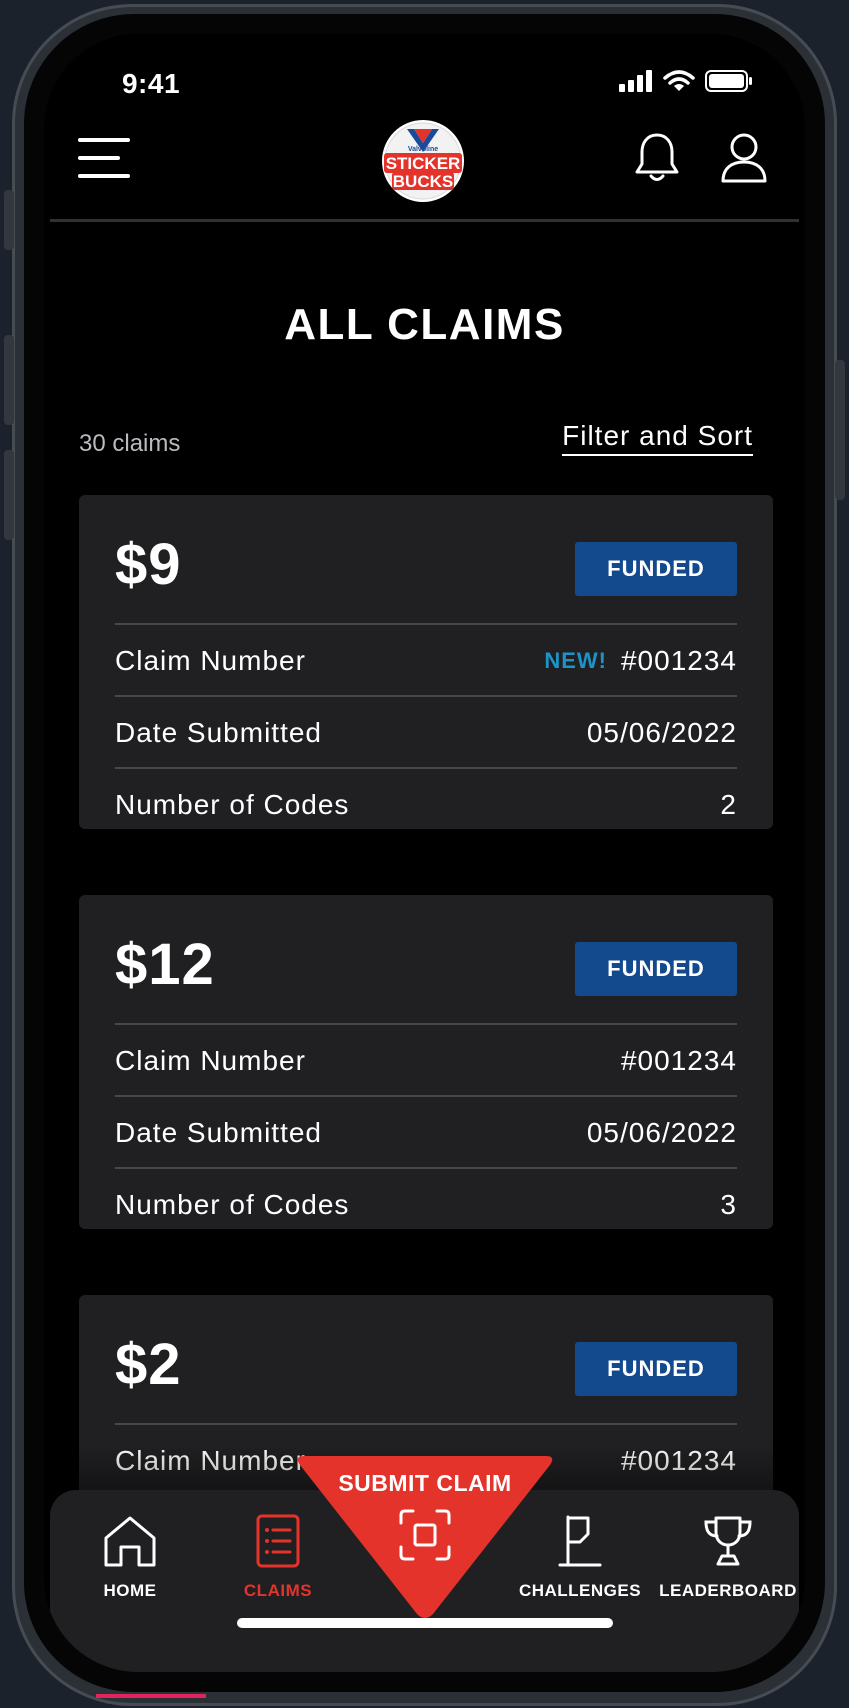 This screenshot has height=1708, width=849. I want to click on signal-icon, so click(635, 81).